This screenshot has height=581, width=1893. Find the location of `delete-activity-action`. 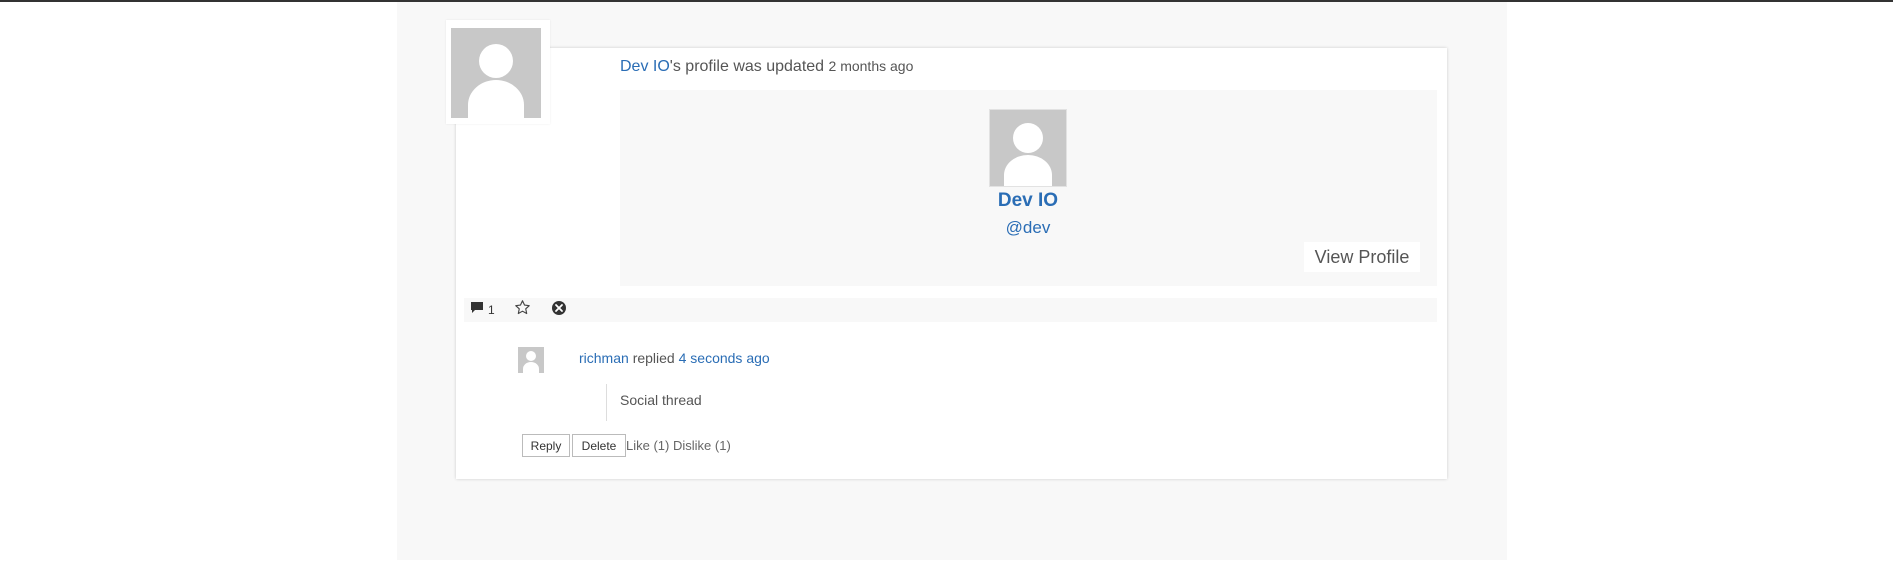

delete-activity-action is located at coordinates (559, 310).